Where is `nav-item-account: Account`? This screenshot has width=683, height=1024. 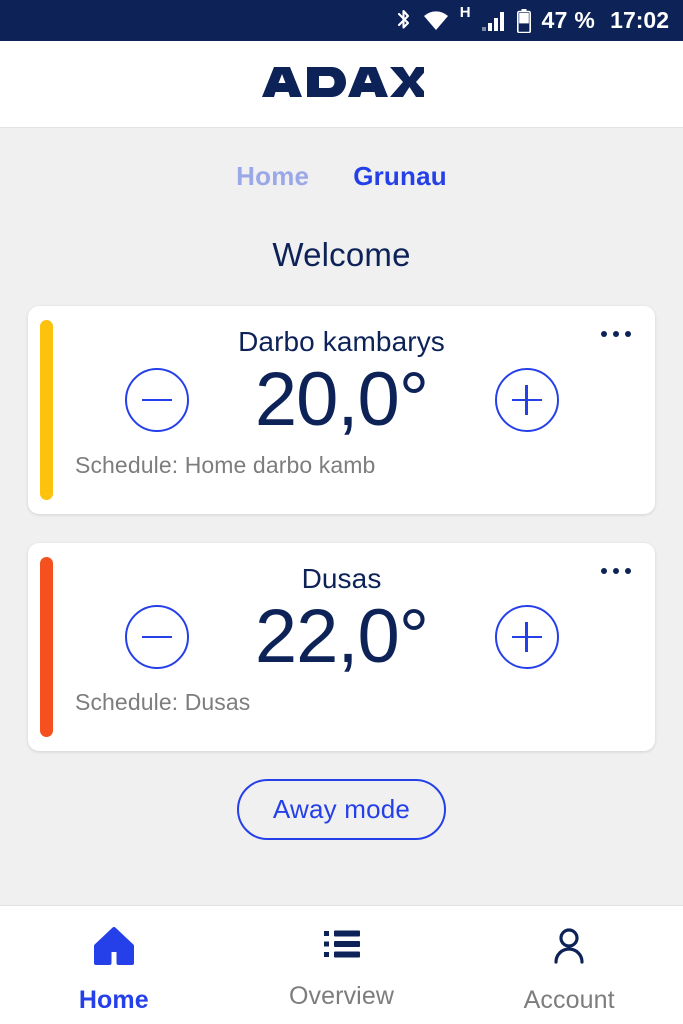 nav-item-account: Account is located at coordinates (569, 971).